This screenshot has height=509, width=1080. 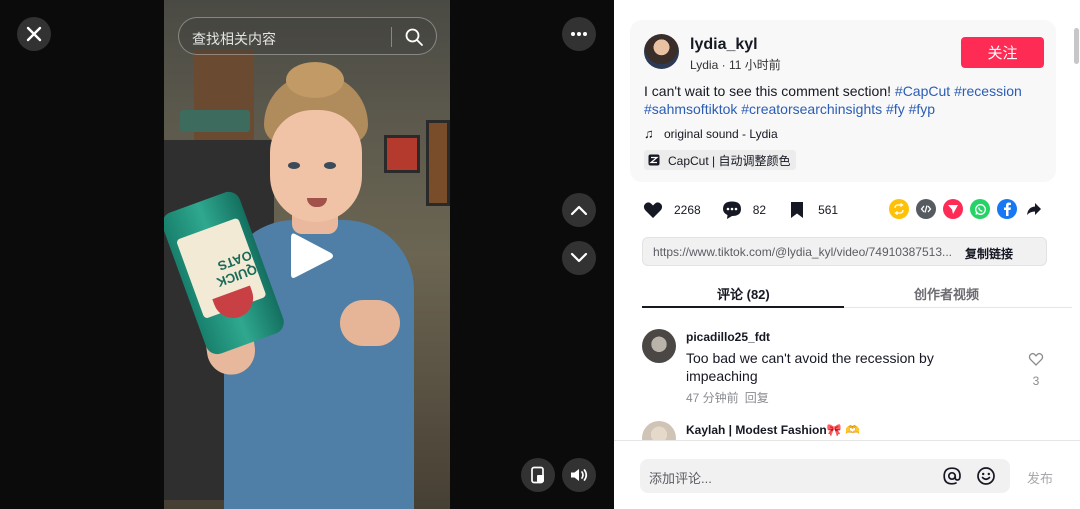 What do you see at coordinates (797, 210) in the screenshot?
I see `bookmark-icon` at bounding box center [797, 210].